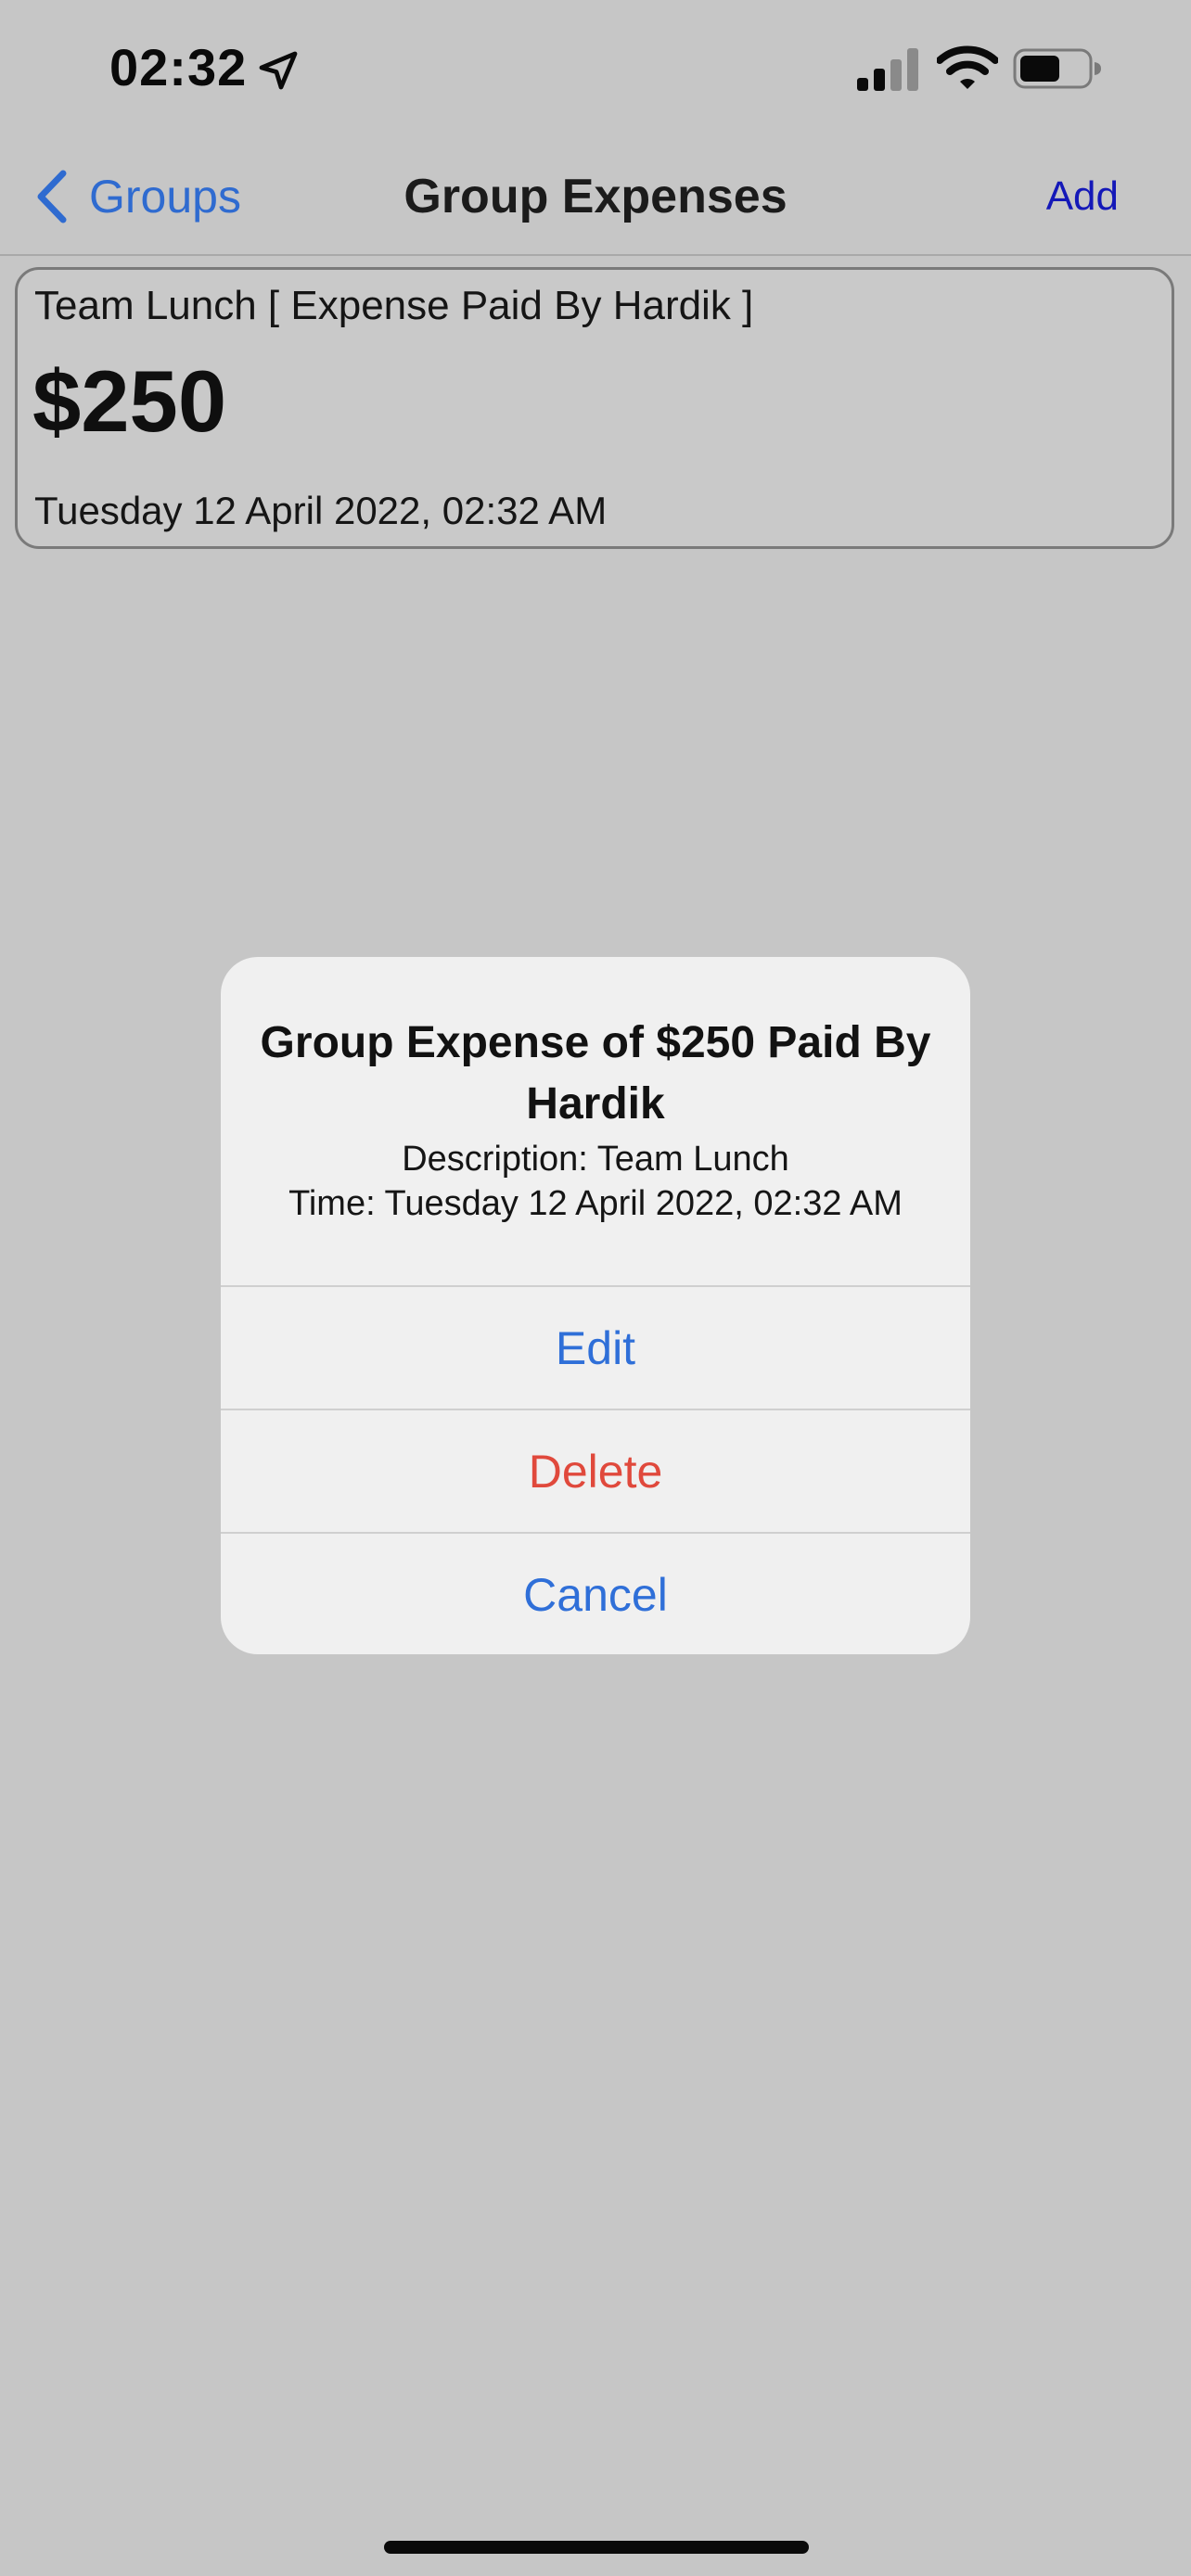 This screenshot has width=1191, height=2576. I want to click on delete-button: Delete, so click(595, 1471).